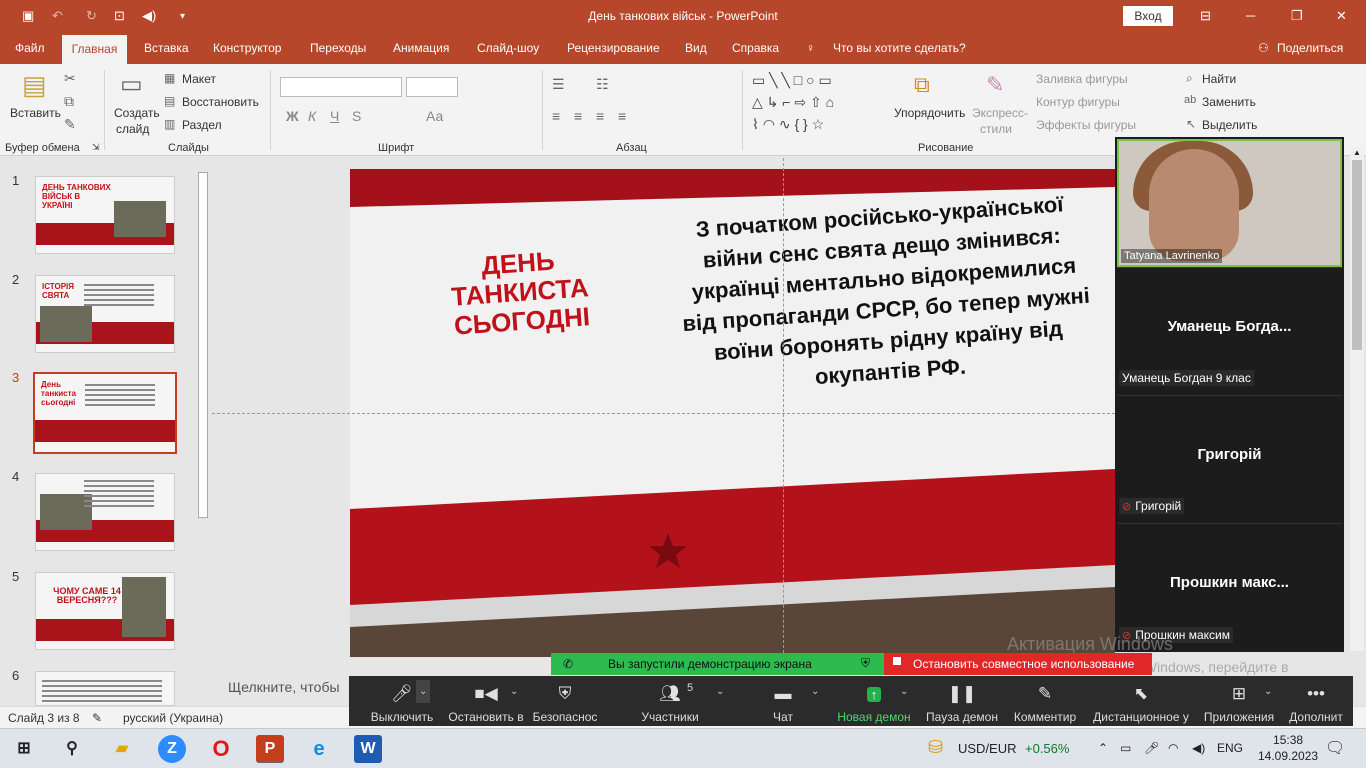 This screenshot has width=1366, height=768. I want to click on file-explorer-icon: ▰, so click(122, 749).